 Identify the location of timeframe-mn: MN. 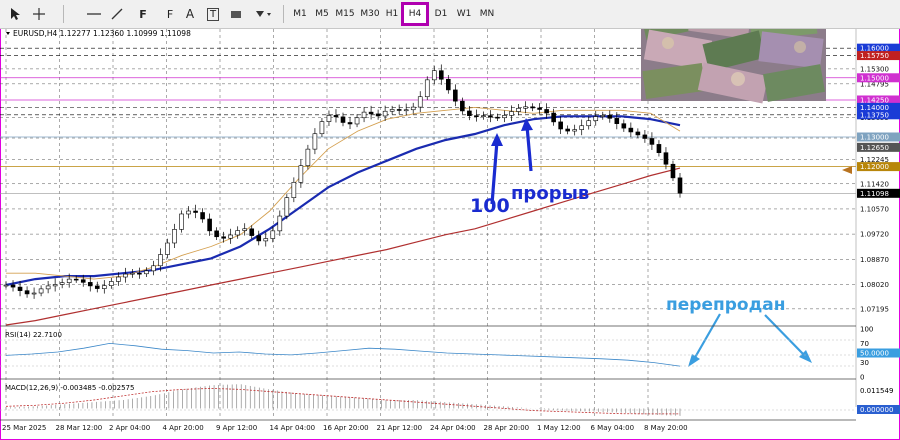
(487, 14).